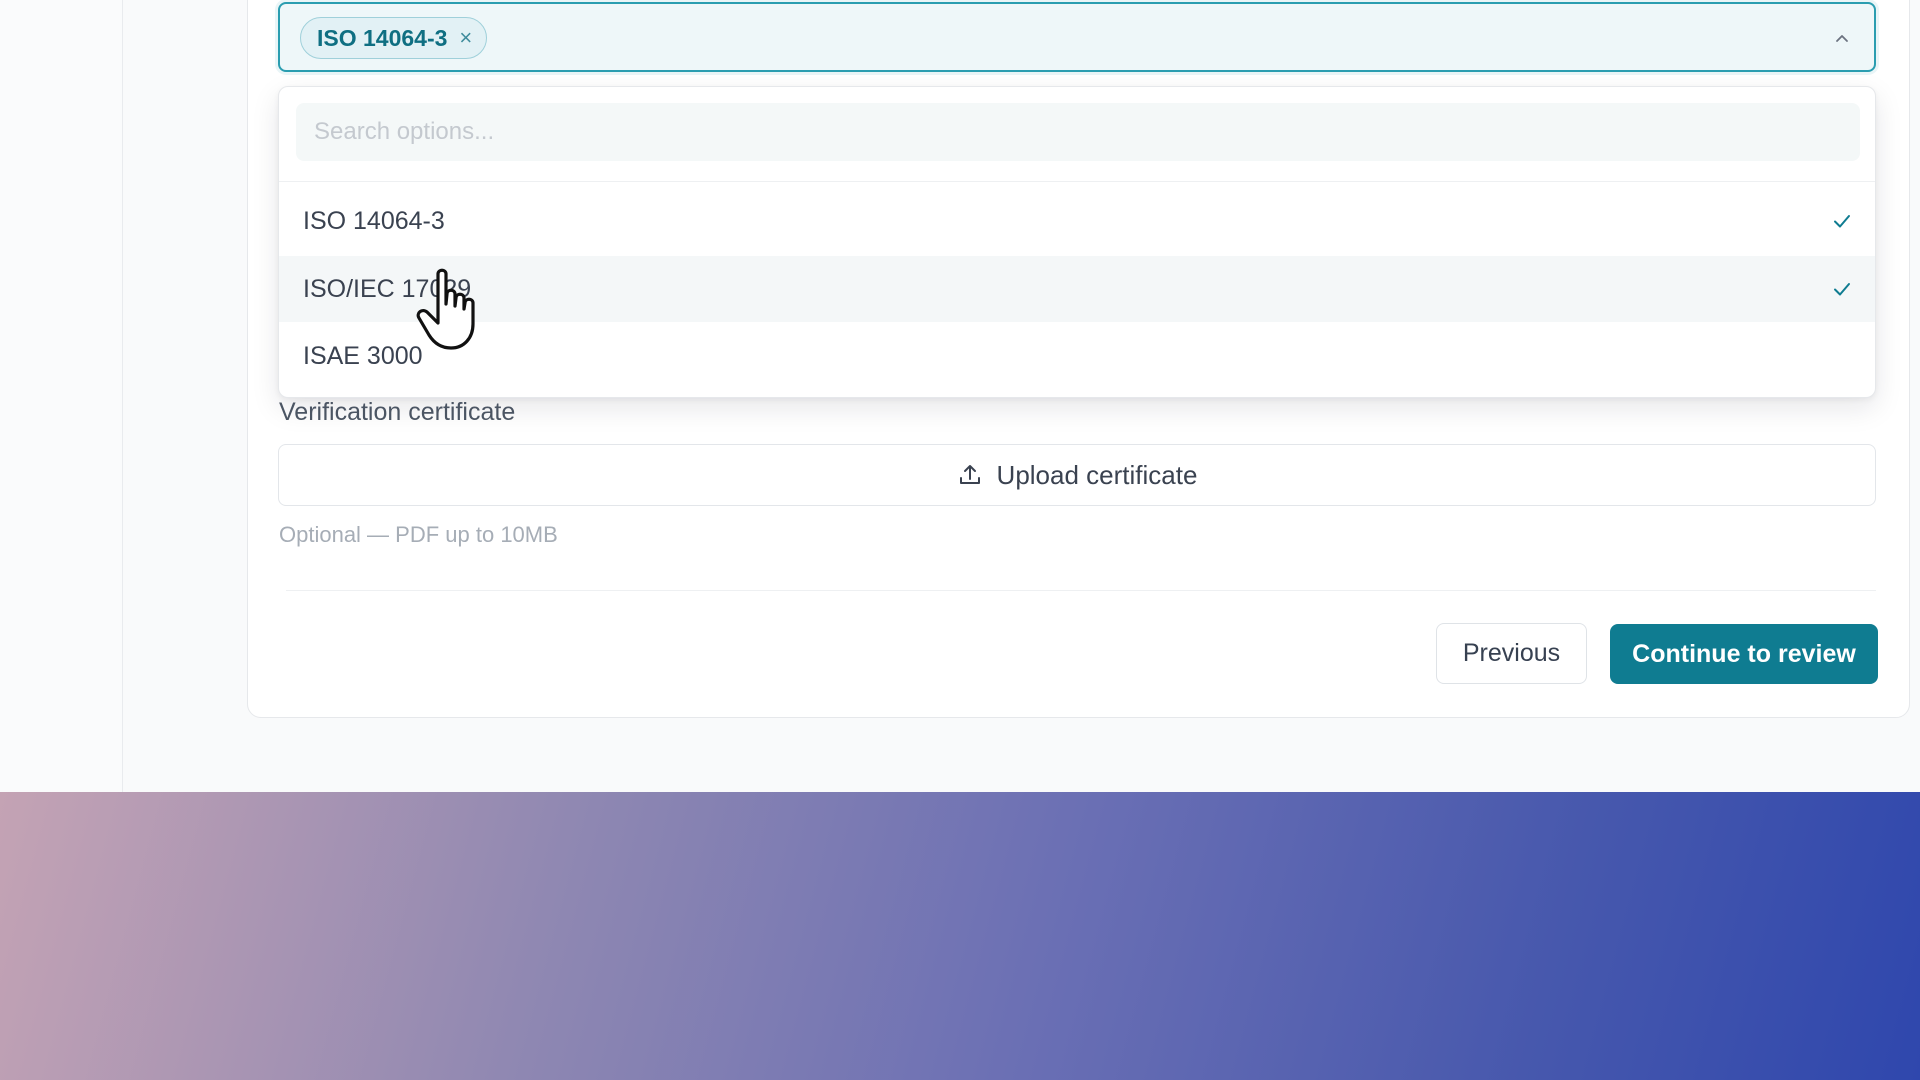  What do you see at coordinates (1097, 474) in the screenshot?
I see `upload-label: Upload certificate` at bounding box center [1097, 474].